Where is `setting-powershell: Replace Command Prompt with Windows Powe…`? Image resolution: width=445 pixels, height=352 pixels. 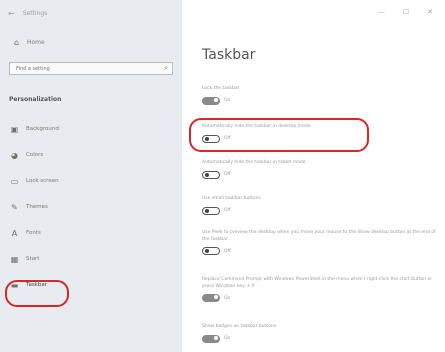
setting-powershell: Replace Command Prompt with Windows Powe… is located at coordinates (320, 289).